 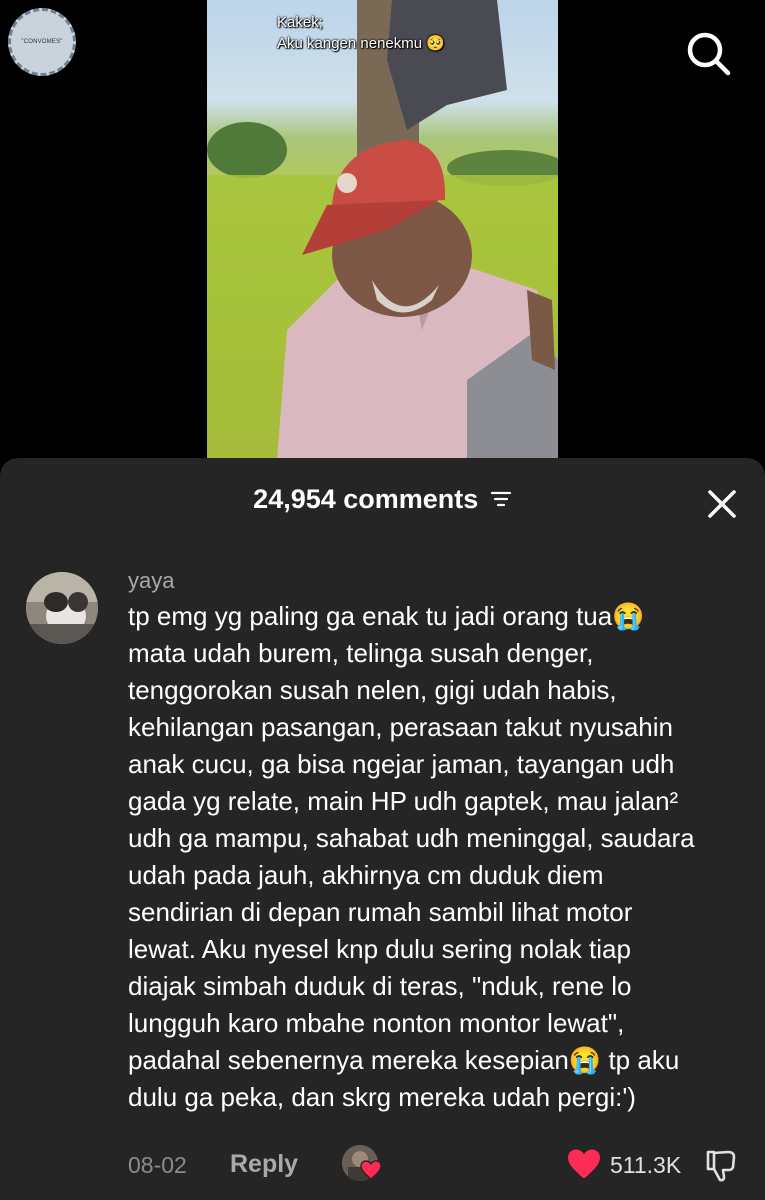 I want to click on like-count: 511.3K, so click(x=646, y=1165).